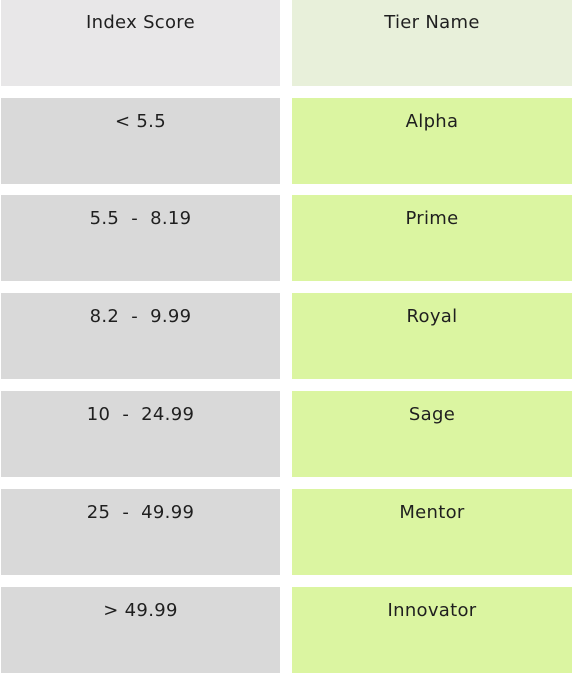  What do you see at coordinates (432, 238) in the screenshot?
I see `tier-name-cell: Prime` at bounding box center [432, 238].